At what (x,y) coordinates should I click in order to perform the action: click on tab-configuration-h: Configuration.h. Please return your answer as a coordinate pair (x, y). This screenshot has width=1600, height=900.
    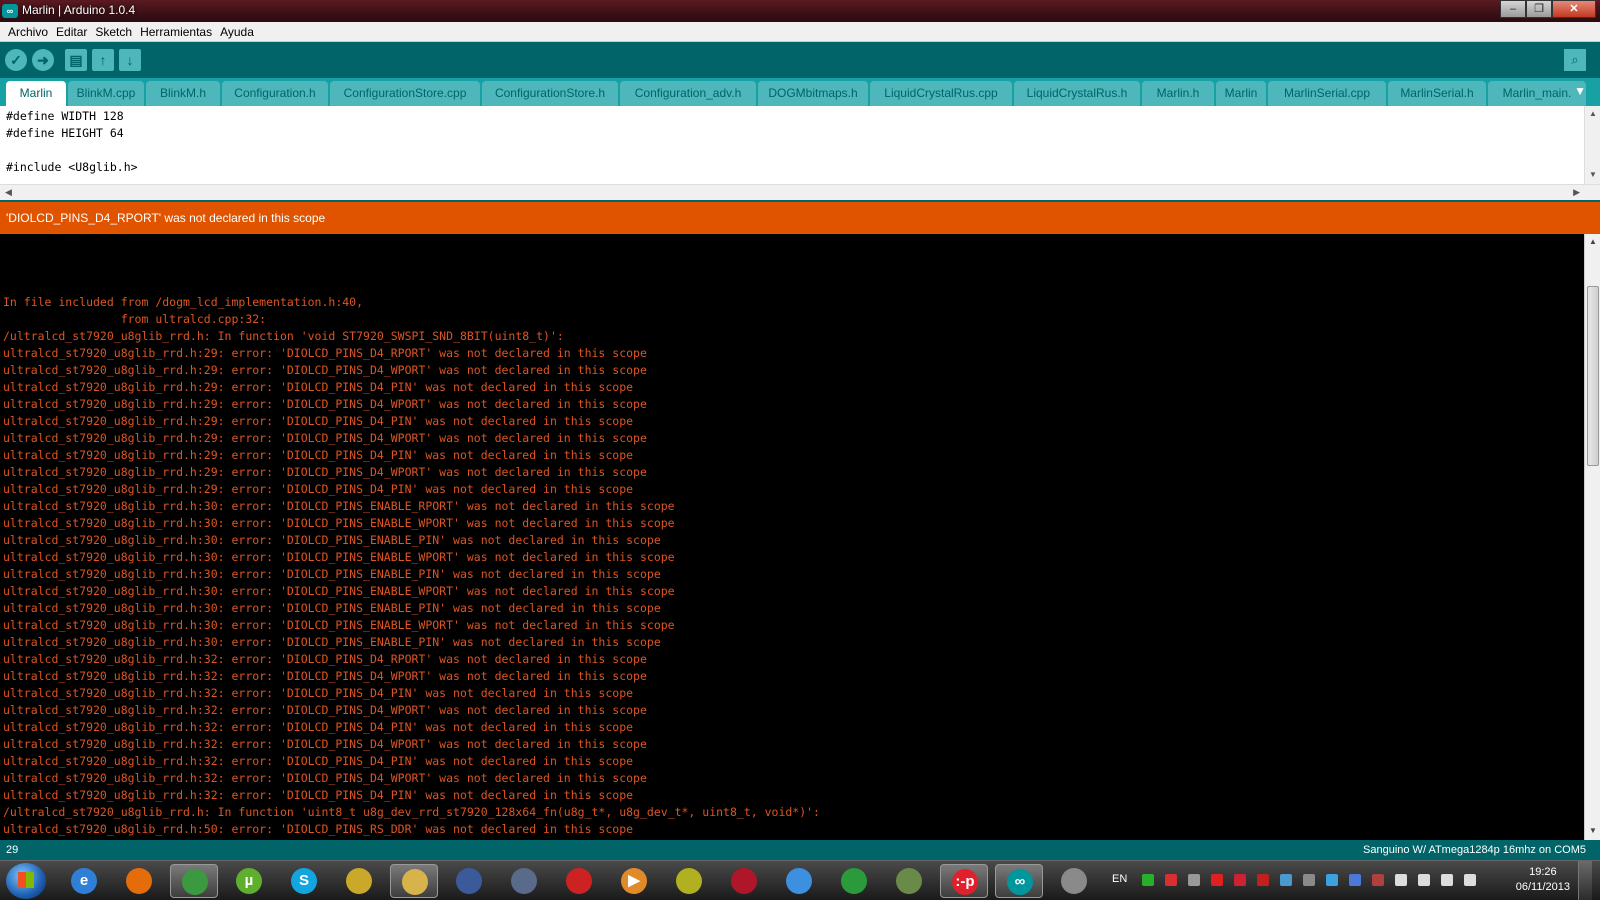
    Looking at the image, I should click on (275, 93).